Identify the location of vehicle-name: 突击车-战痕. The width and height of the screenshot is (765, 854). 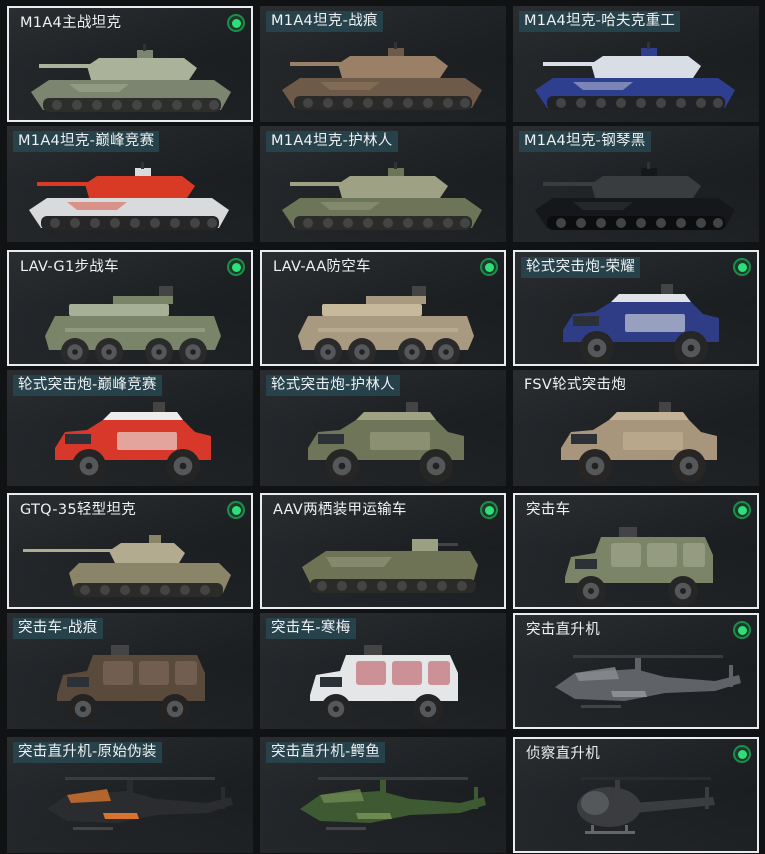
(58, 628).